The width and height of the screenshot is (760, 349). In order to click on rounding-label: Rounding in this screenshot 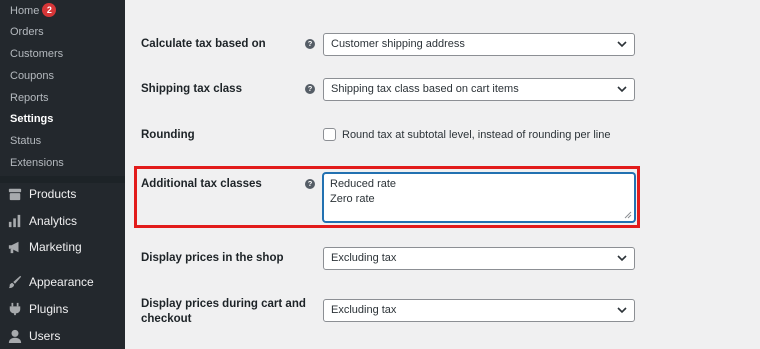, I will do `click(168, 135)`.